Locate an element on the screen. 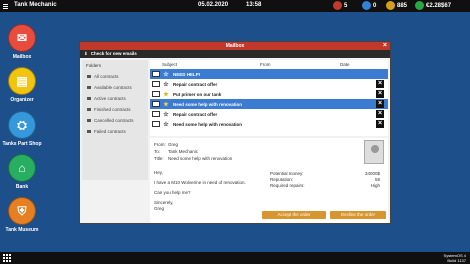 The image size is (470, 264). mail-icon: ✉ is located at coordinates (22, 38).